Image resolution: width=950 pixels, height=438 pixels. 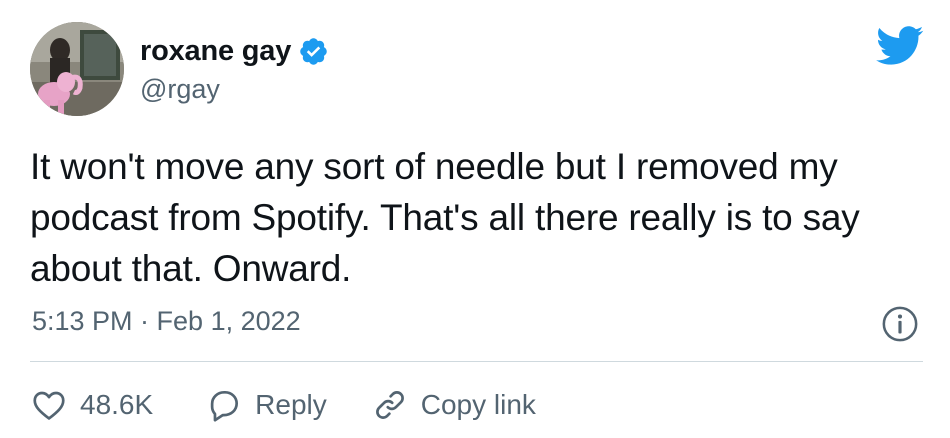 What do you see at coordinates (900, 46) in the screenshot?
I see `twitter-bird-icon` at bounding box center [900, 46].